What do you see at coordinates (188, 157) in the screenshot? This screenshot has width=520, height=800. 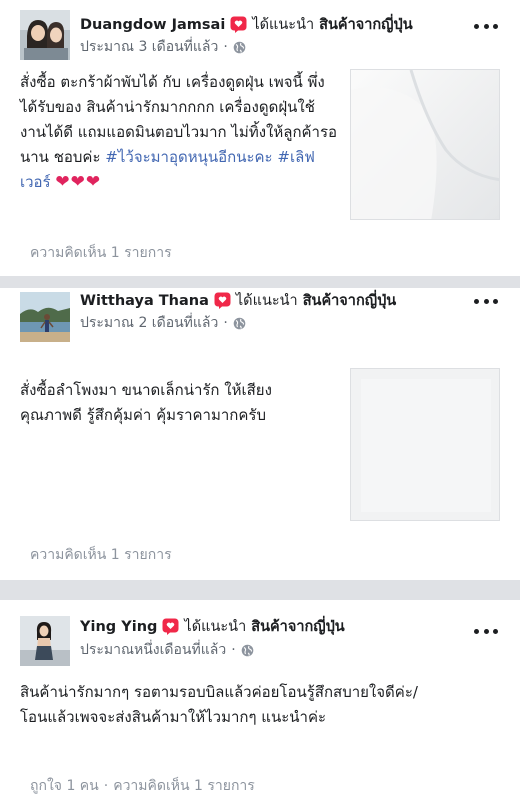 I see `hashtag-link: #ไว้จะมาอุดหนุนอีกนะคะ` at bounding box center [188, 157].